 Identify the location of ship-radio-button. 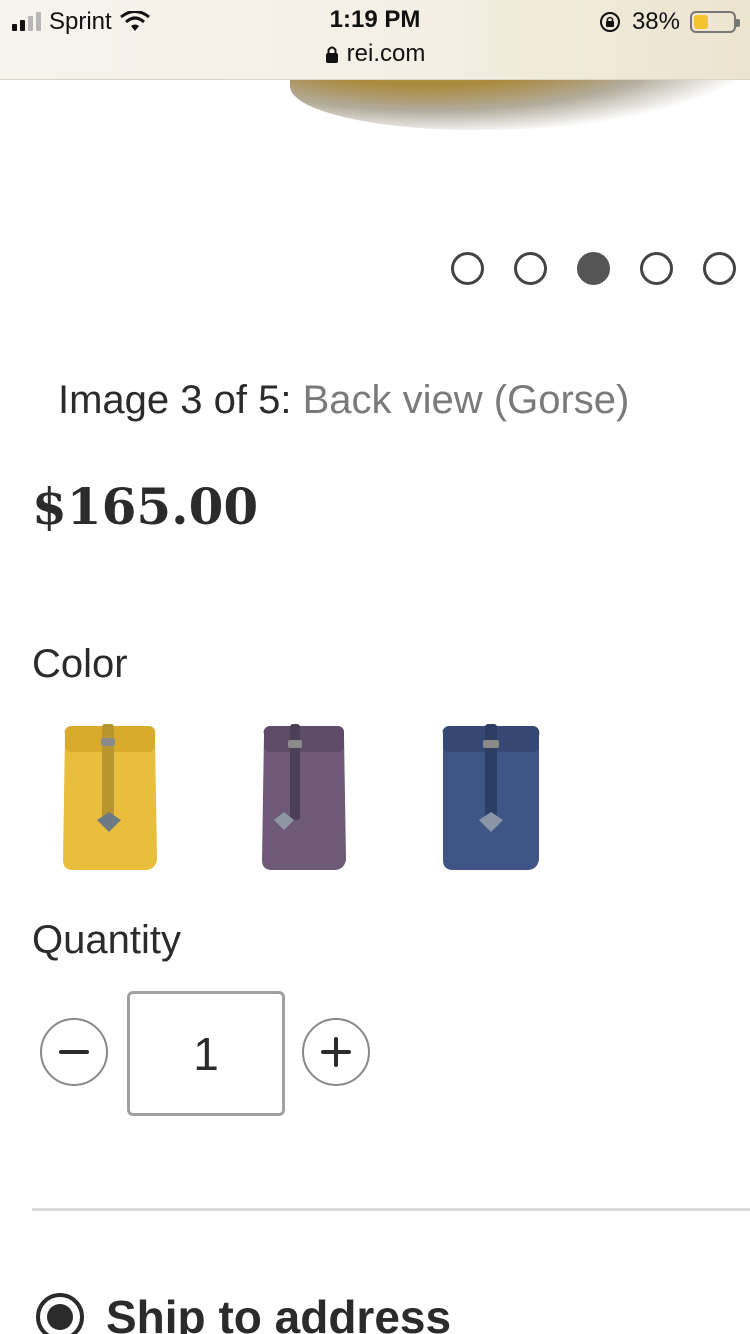
(60, 1313).